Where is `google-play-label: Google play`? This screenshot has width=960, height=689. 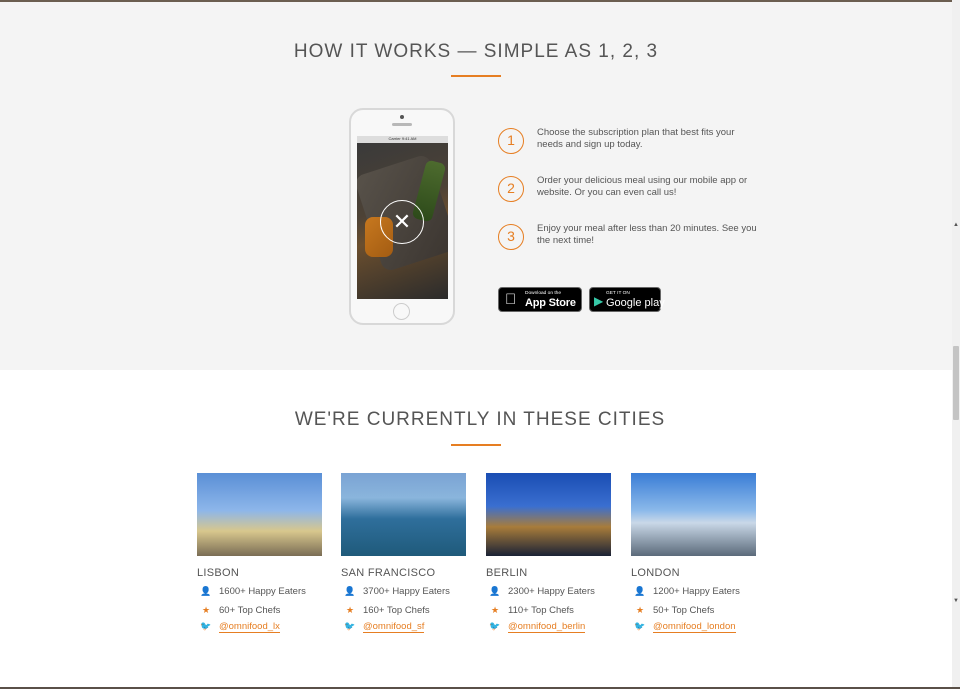
google-play-label: Google play is located at coordinates (635, 303).